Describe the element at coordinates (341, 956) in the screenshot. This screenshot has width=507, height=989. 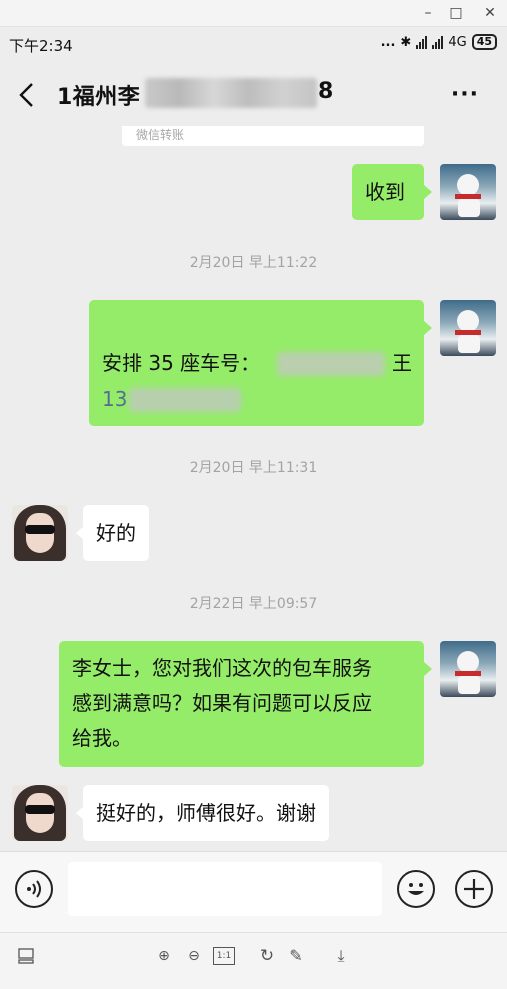
I see `download-icon: ⤓` at that location.